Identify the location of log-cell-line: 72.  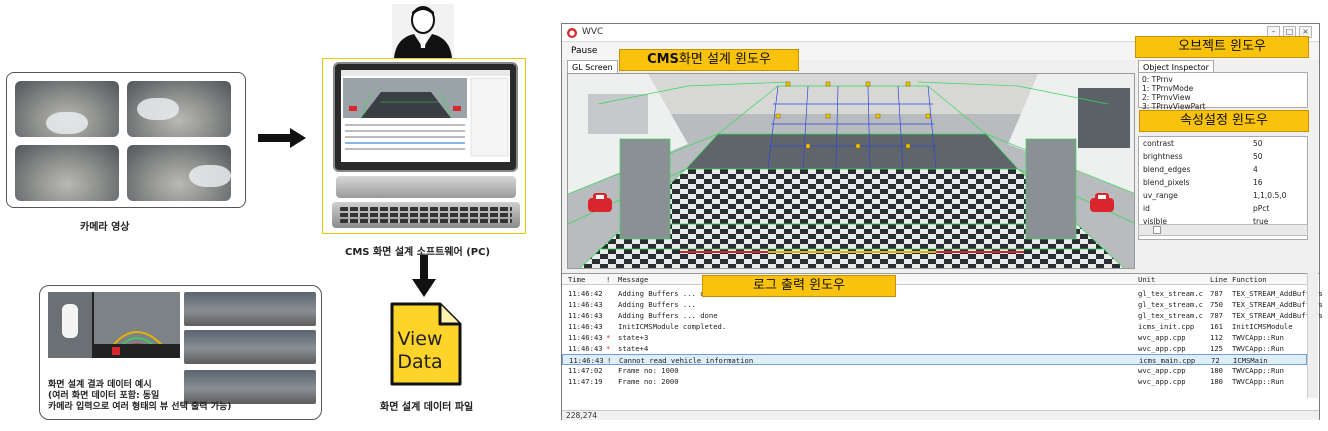
(1215, 360).